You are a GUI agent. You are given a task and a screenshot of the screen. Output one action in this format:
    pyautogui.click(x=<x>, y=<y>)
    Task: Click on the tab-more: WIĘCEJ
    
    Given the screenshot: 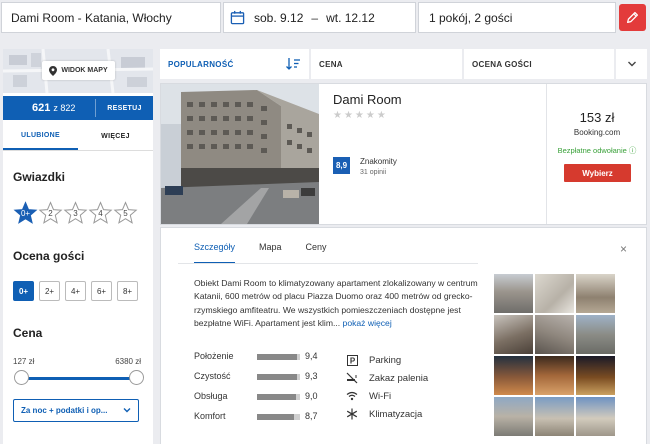 What is the action you would take?
    pyautogui.click(x=115, y=136)
    